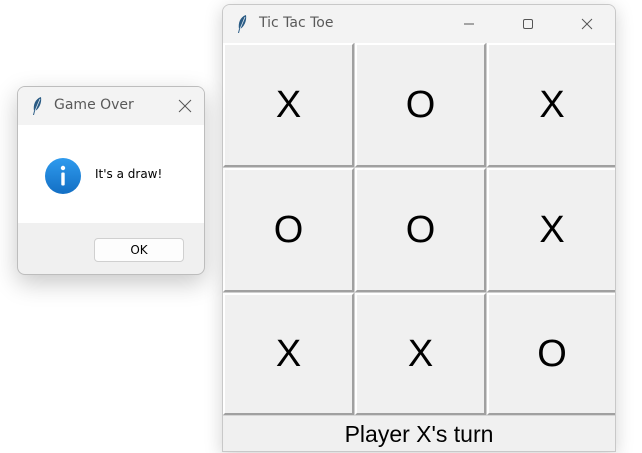 This screenshot has width=642, height=453. I want to click on board-cell-r2c2: O, so click(420, 230).